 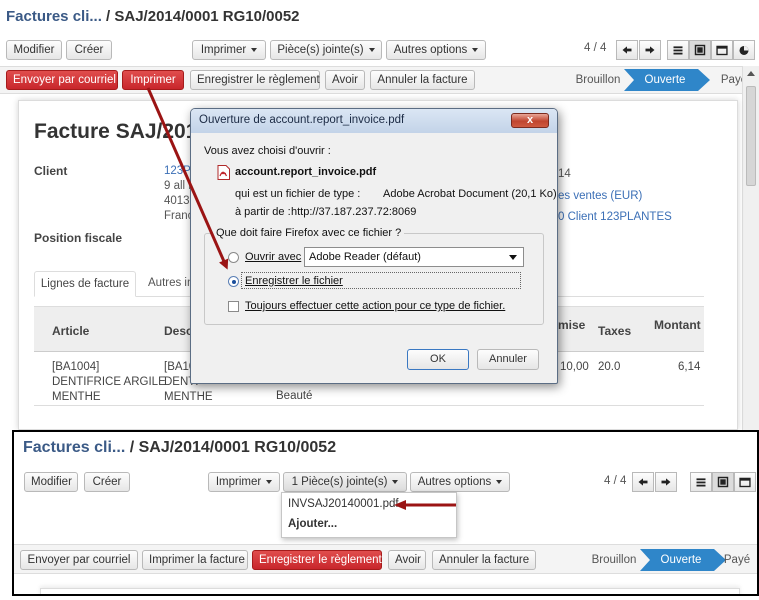 What do you see at coordinates (76, 397) in the screenshot?
I see `row-article-line: MENTHE` at bounding box center [76, 397].